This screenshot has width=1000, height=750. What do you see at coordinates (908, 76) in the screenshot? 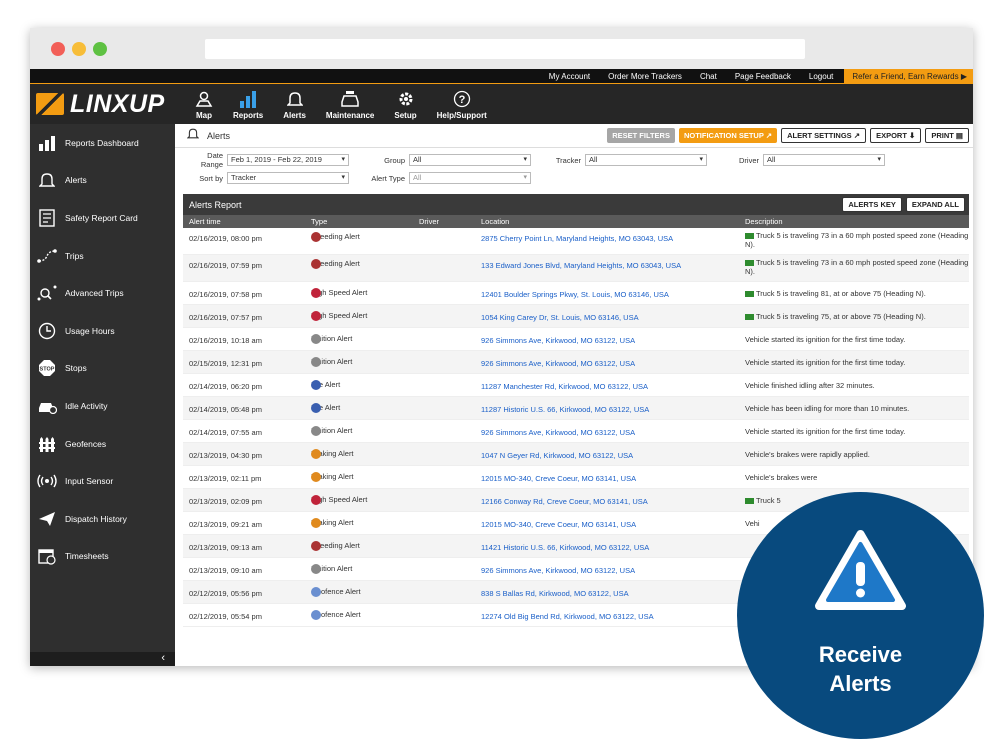
I see `refer-friend-link: Refer a Friend, Earn Rewards ▶` at bounding box center [908, 76].